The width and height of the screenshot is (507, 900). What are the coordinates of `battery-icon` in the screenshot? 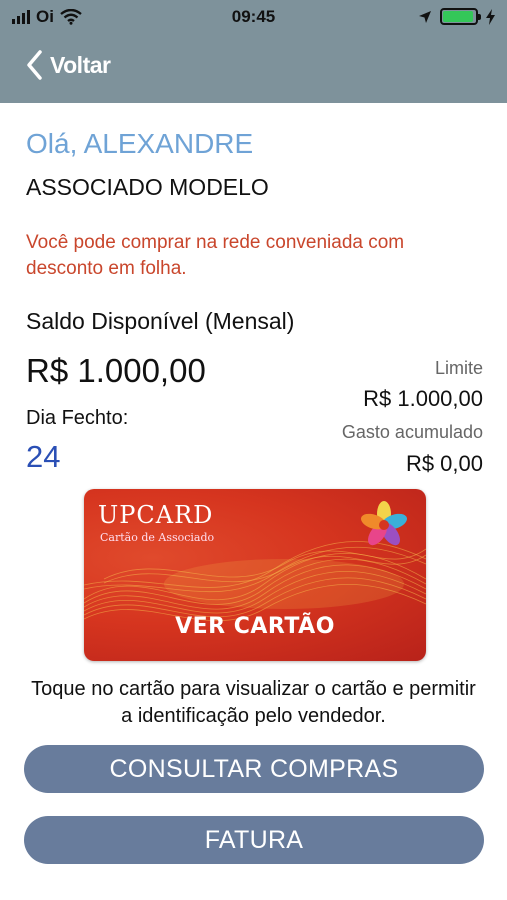 It's located at (460, 16).